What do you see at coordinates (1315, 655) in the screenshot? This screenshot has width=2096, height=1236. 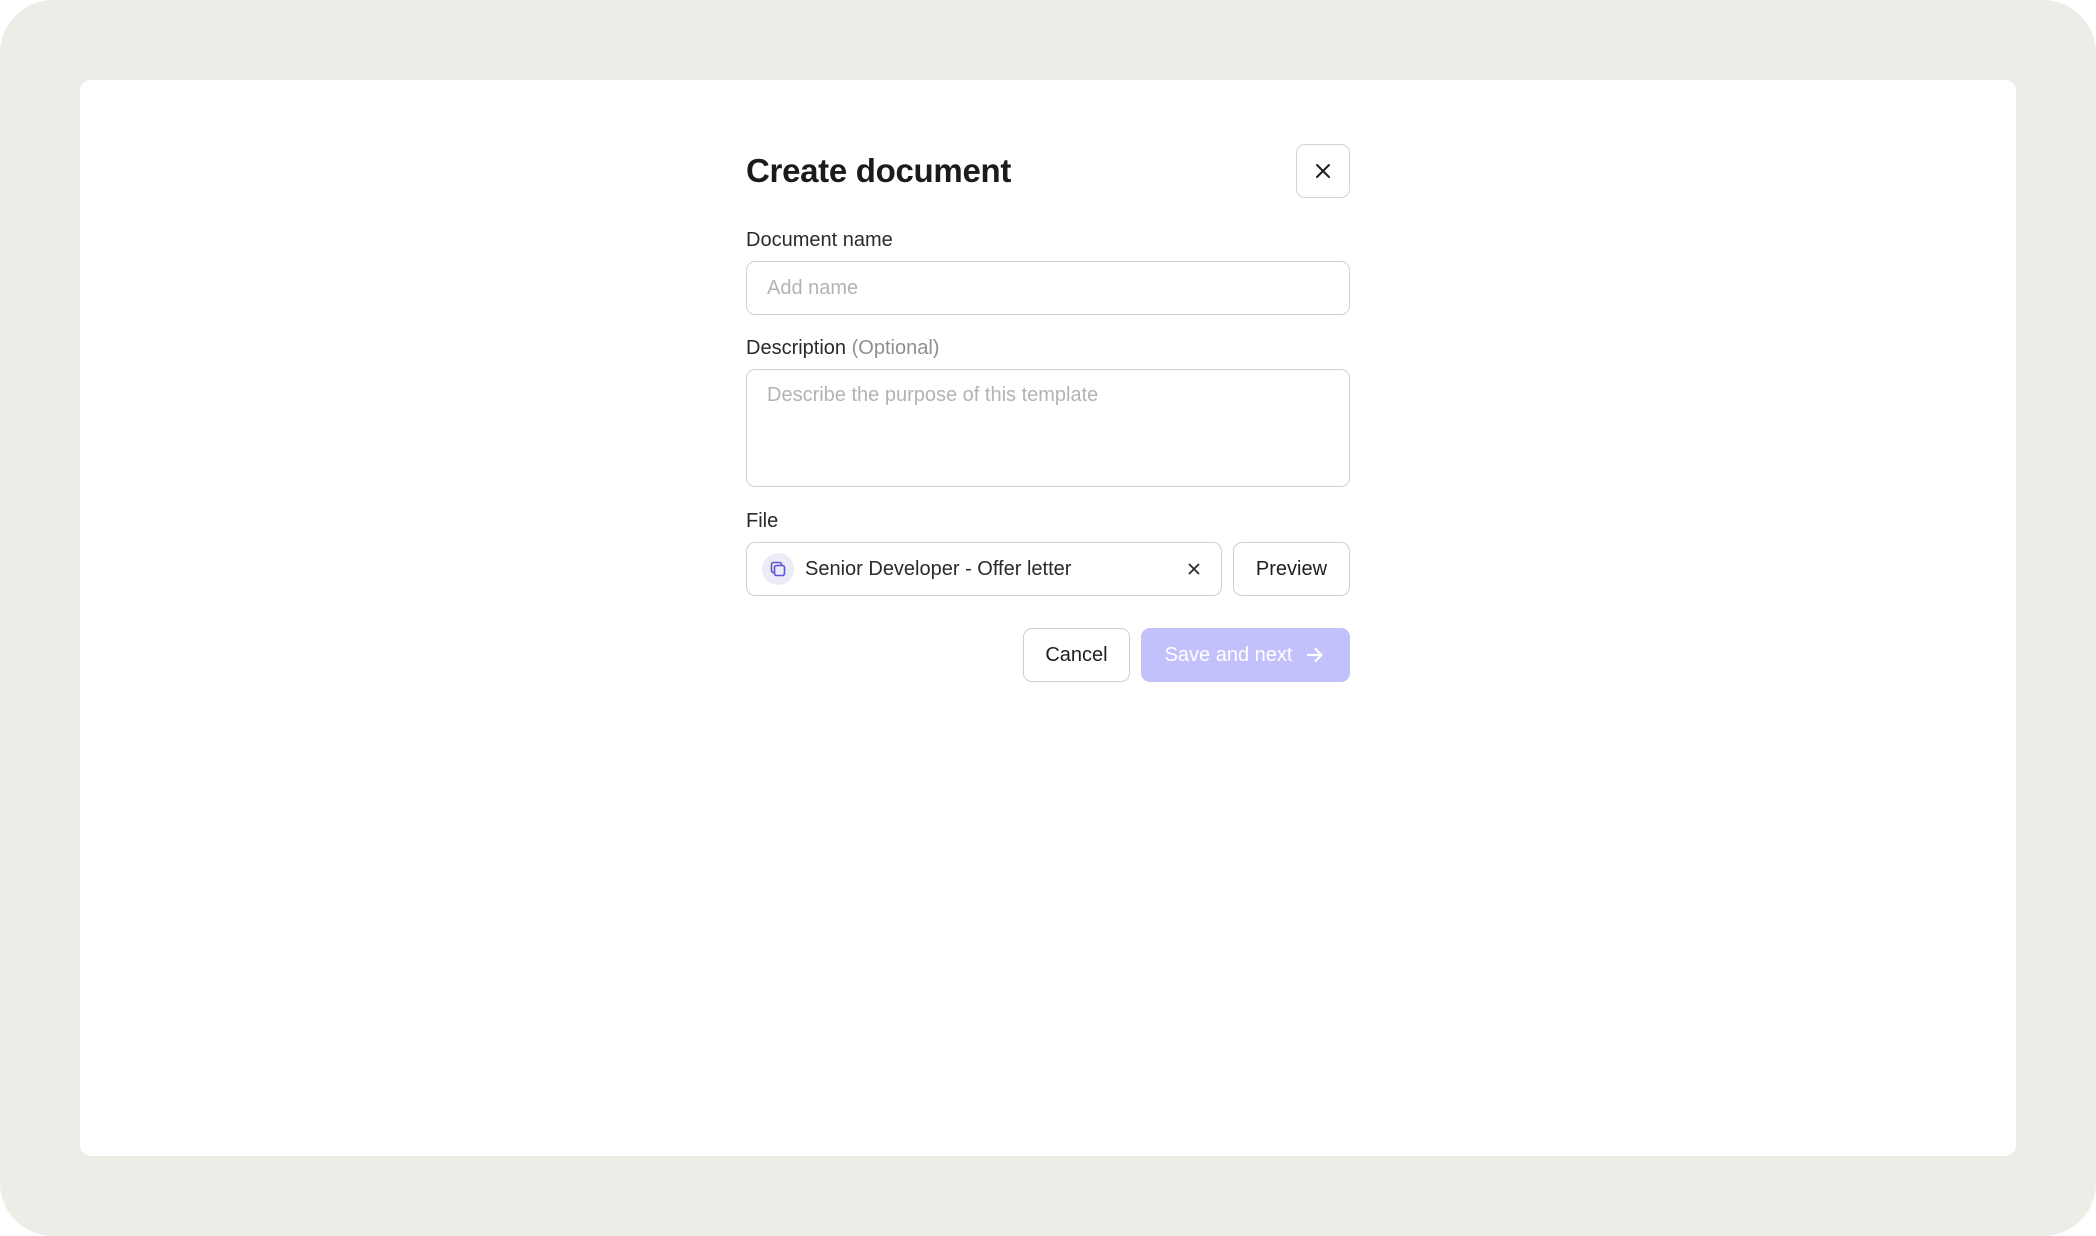 I see `arrow-right-icon` at bounding box center [1315, 655].